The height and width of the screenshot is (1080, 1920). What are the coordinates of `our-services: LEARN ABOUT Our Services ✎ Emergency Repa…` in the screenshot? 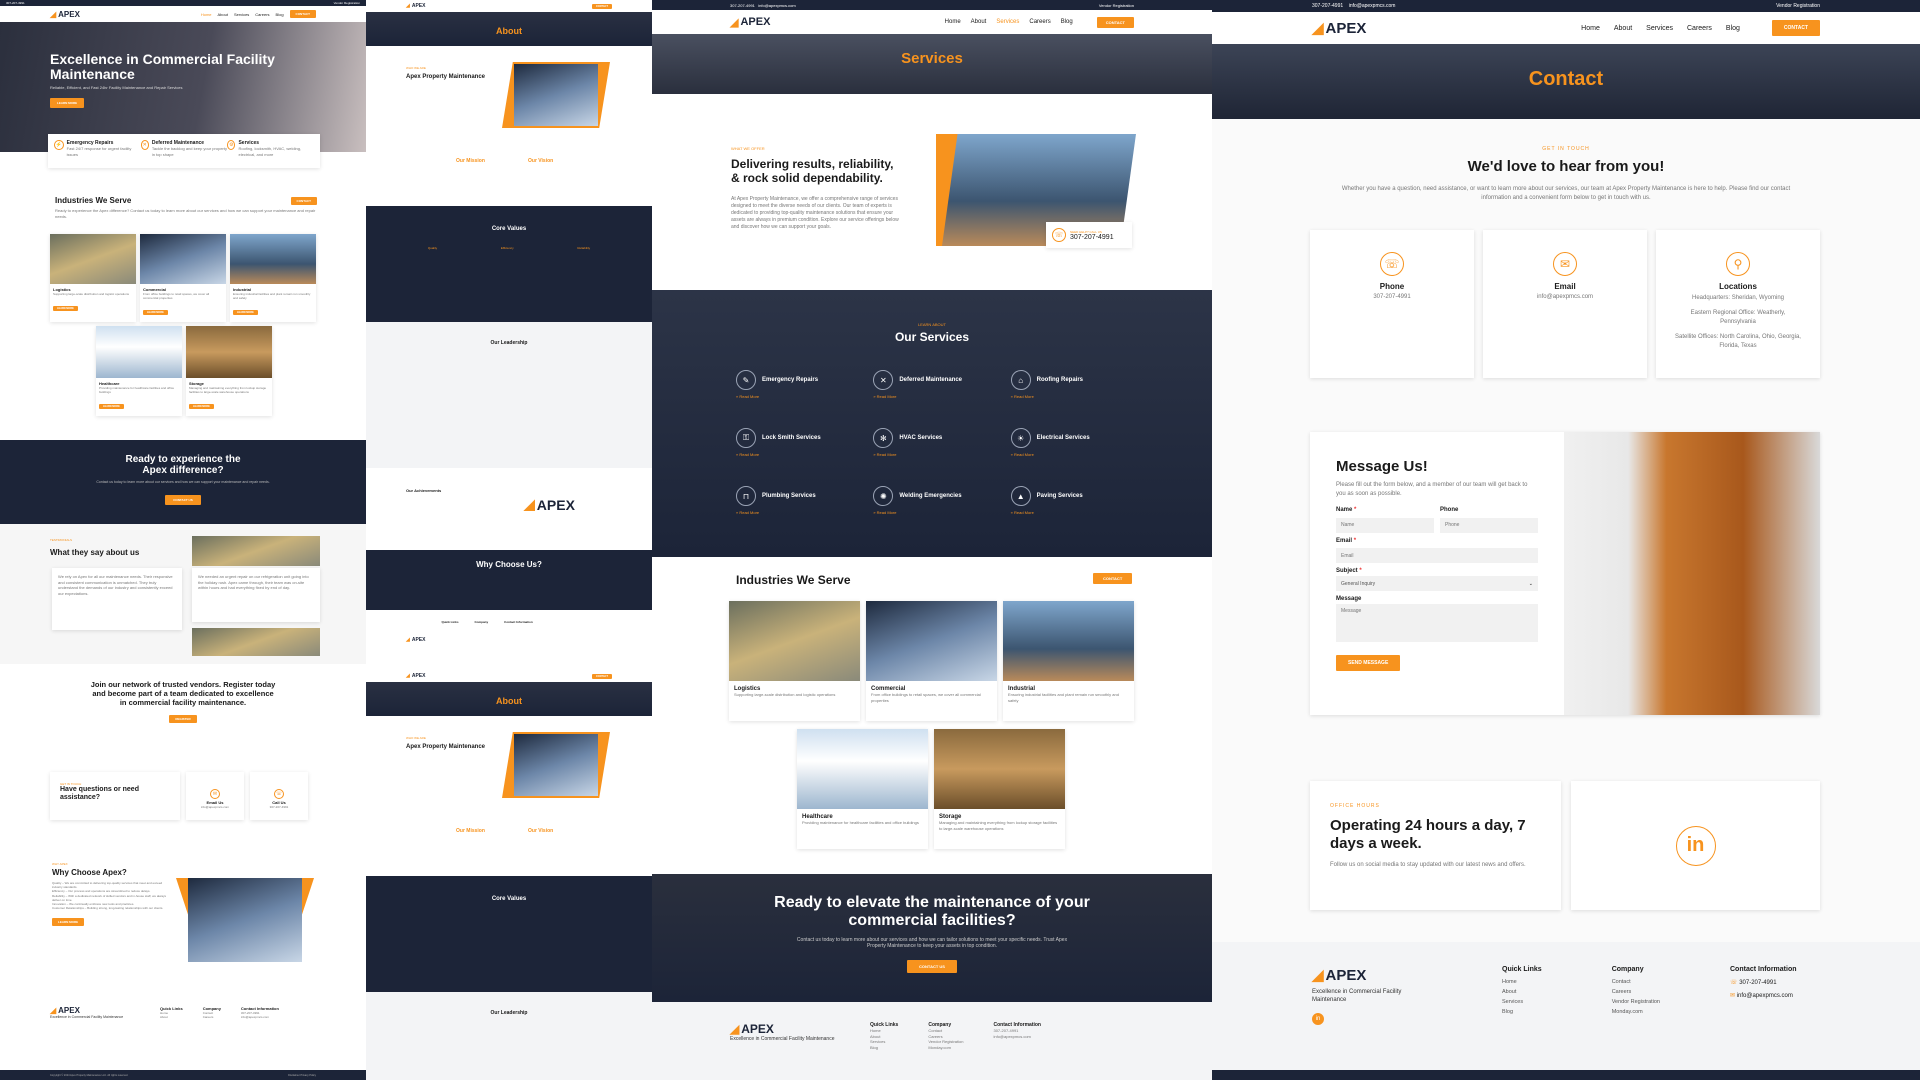 It's located at (932, 423).